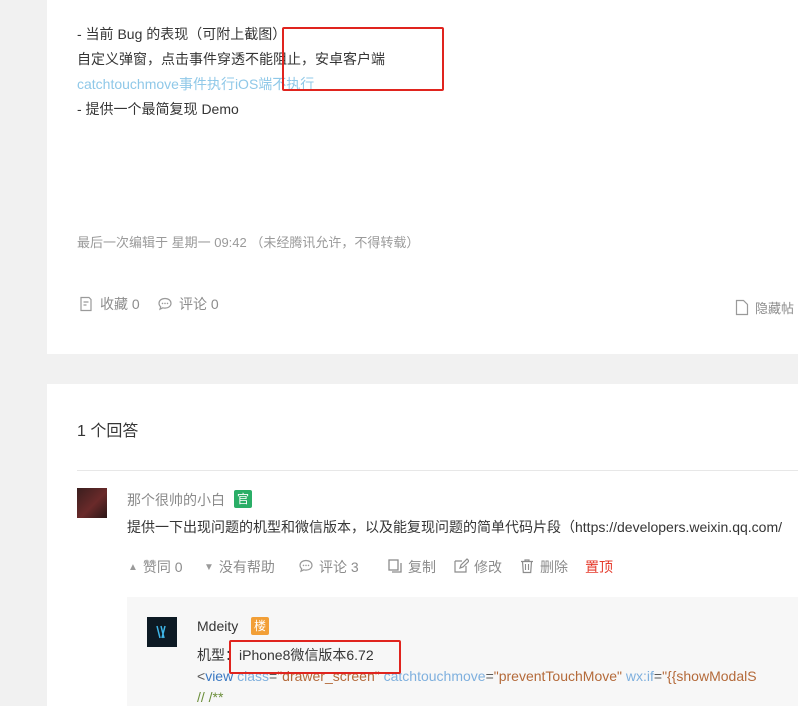  Describe the element at coordinates (339, 567) in the screenshot. I see `answer-comment-label: 评论 3` at that location.